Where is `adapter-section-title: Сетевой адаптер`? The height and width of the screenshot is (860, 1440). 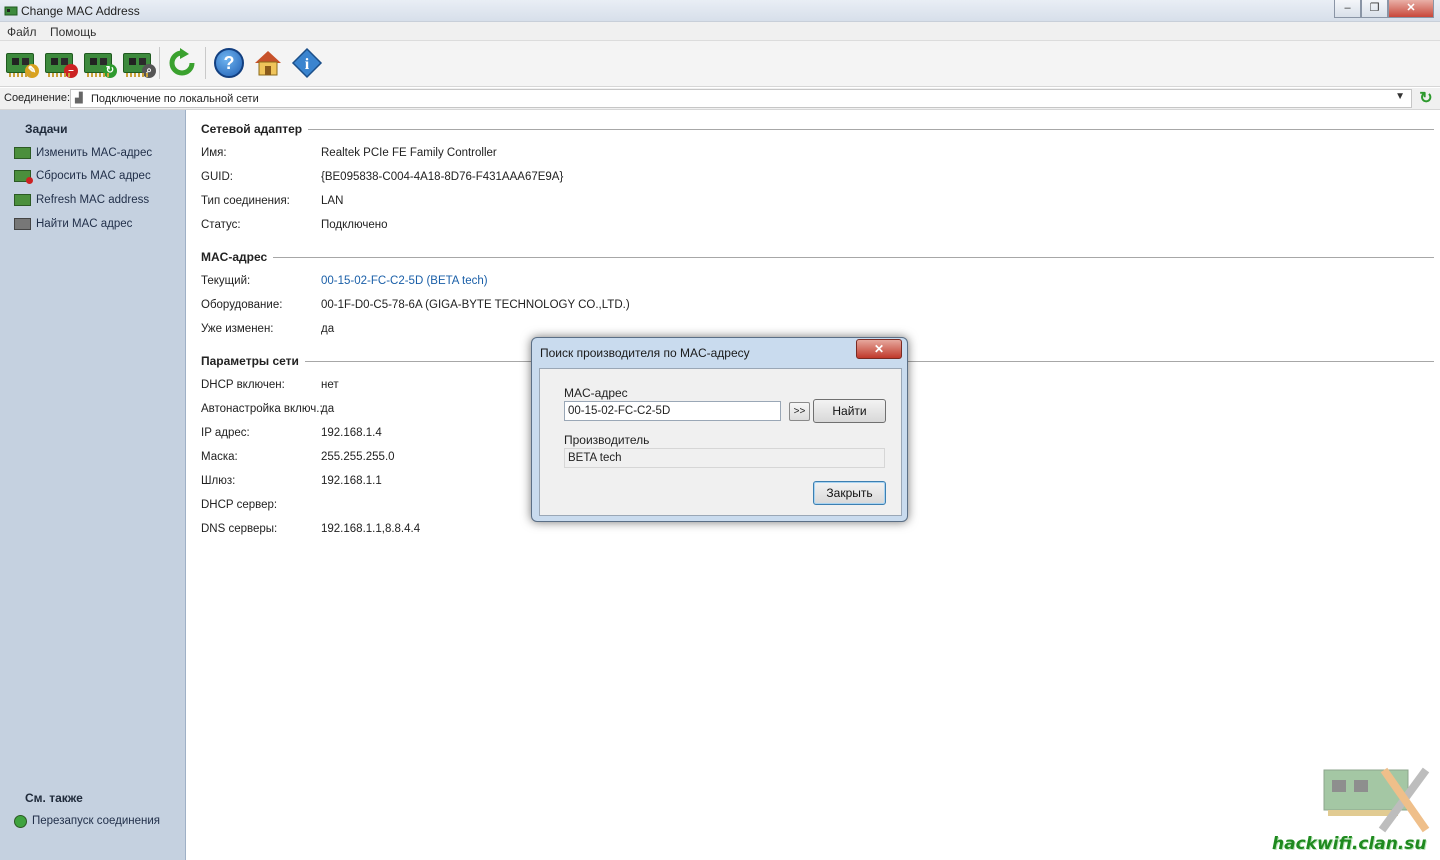
adapter-section-title: Сетевой адаптер is located at coordinates (255, 129).